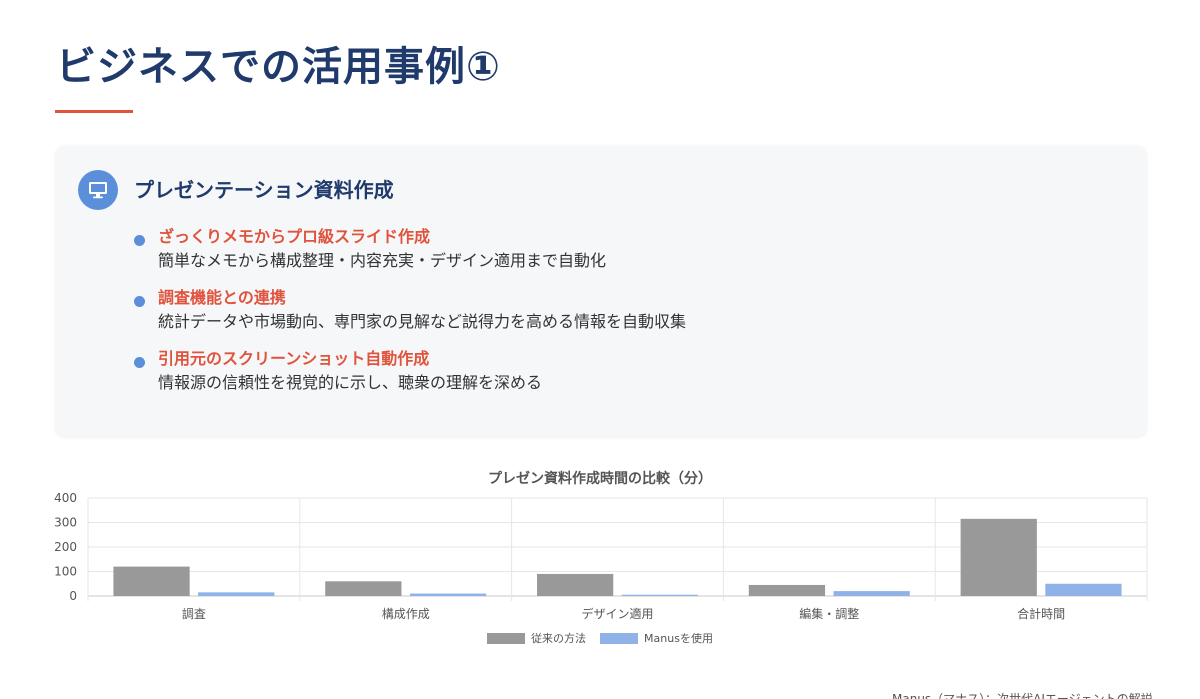 This screenshot has width=1200, height=699. I want to click on feature-description: 簡単なメモから構成整理・内容充実・デザイン適用まで自動化, so click(382, 260).